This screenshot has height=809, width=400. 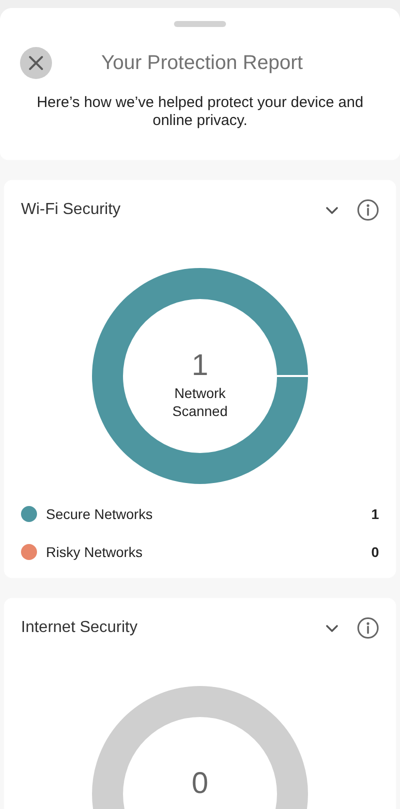 What do you see at coordinates (375, 552) in the screenshot?
I see `legend-count: 0` at bounding box center [375, 552].